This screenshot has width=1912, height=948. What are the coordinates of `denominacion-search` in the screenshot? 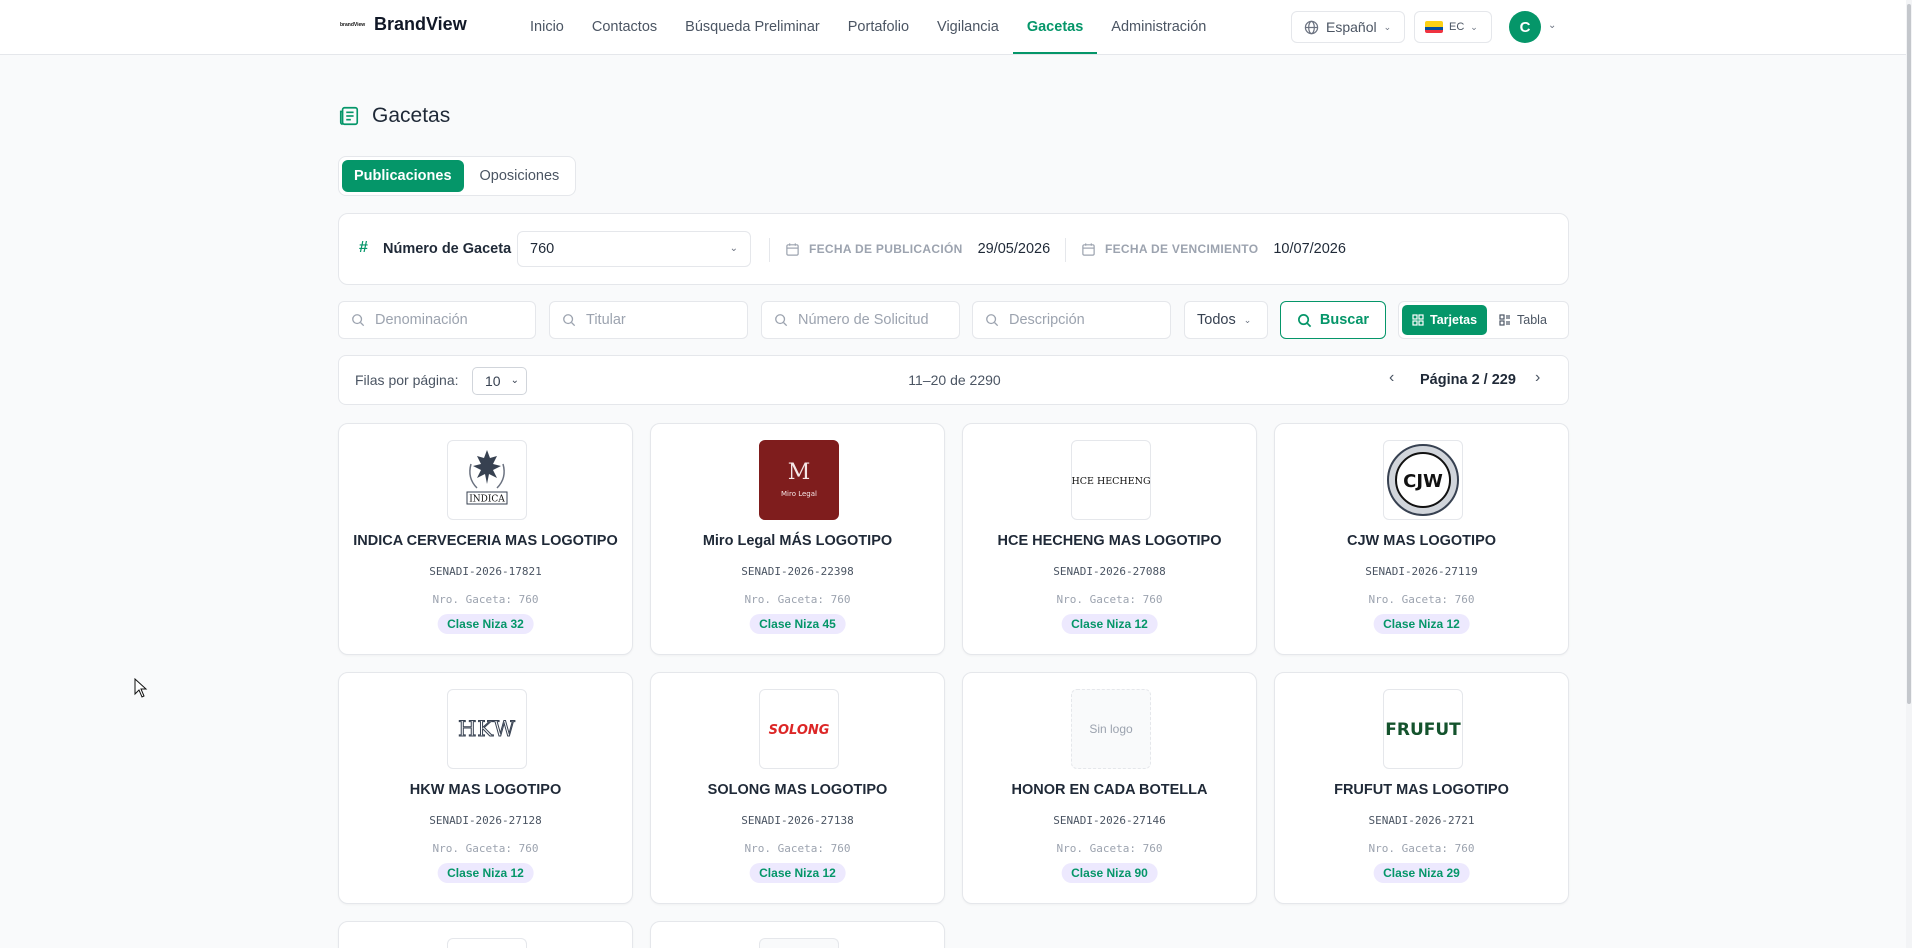 It's located at (437, 320).